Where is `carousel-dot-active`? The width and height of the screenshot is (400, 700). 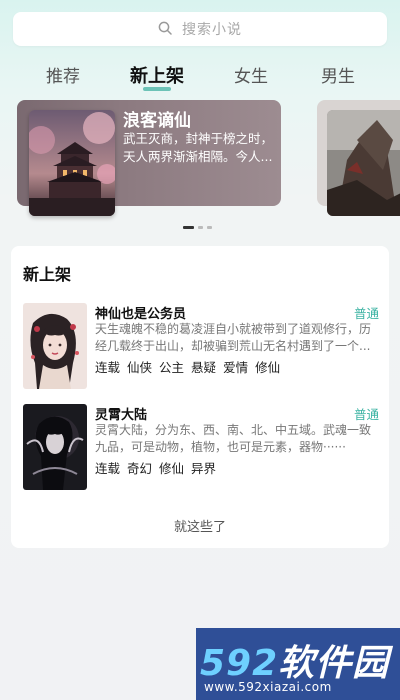
carousel-dot-active is located at coordinates (188, 227).